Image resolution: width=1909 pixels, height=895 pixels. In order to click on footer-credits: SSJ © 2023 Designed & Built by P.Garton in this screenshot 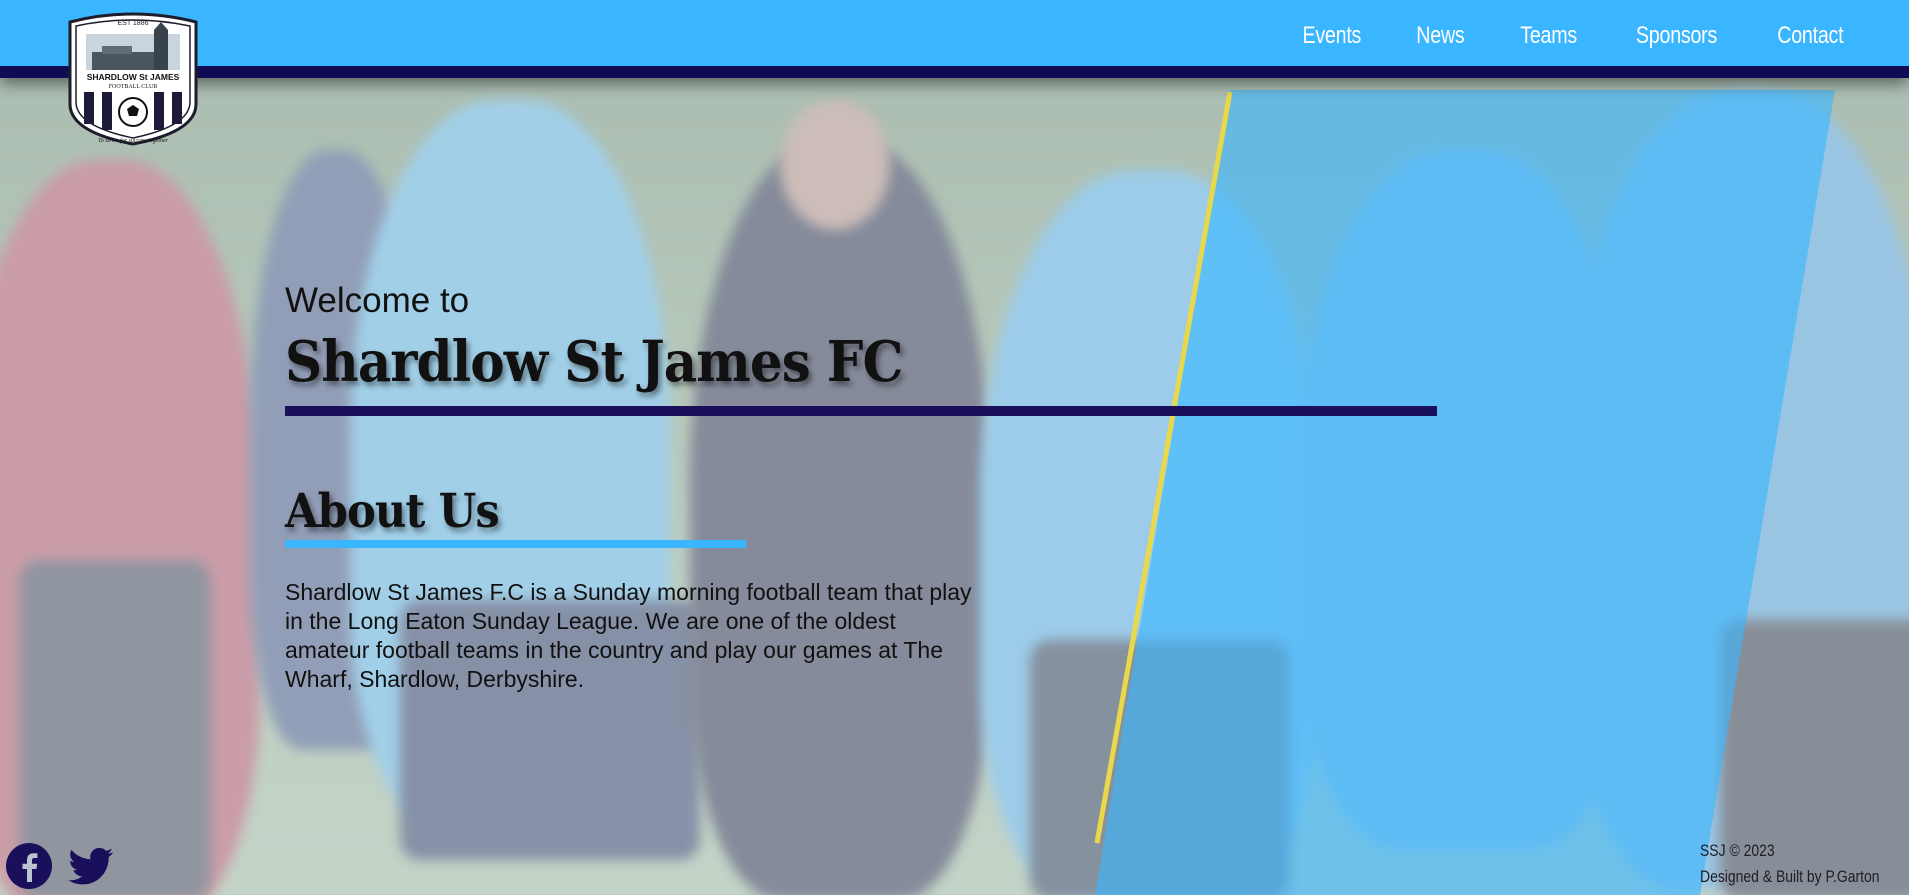, I will do `click(1790, 864)`.